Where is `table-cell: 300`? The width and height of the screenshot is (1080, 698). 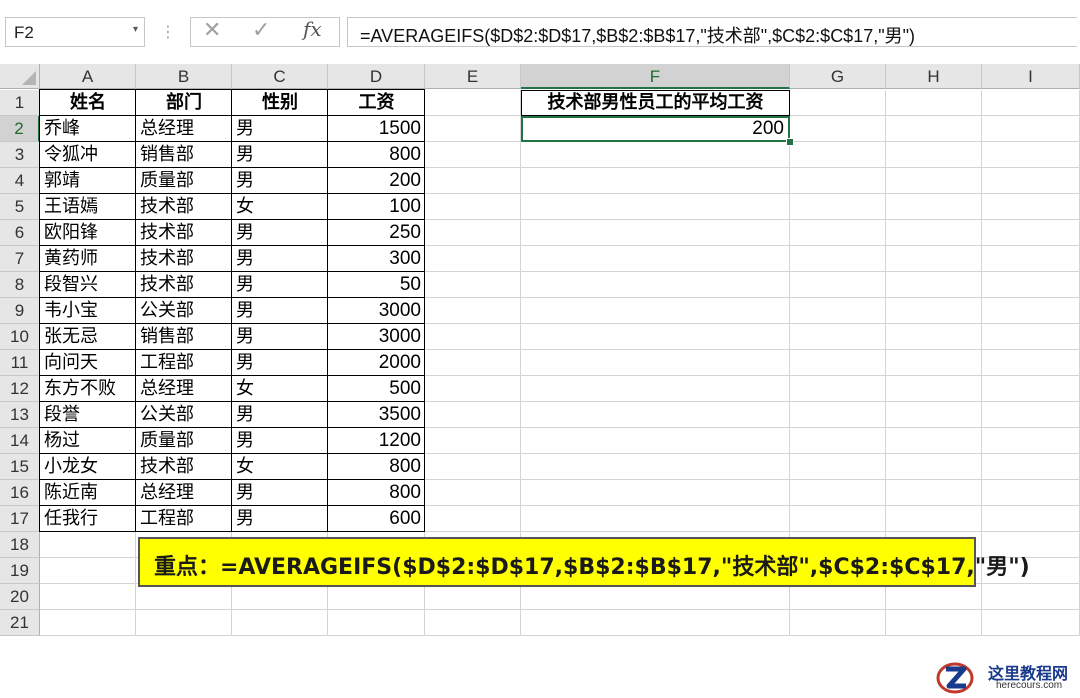 table-cell: 300 is located at coordinates (376, 259).